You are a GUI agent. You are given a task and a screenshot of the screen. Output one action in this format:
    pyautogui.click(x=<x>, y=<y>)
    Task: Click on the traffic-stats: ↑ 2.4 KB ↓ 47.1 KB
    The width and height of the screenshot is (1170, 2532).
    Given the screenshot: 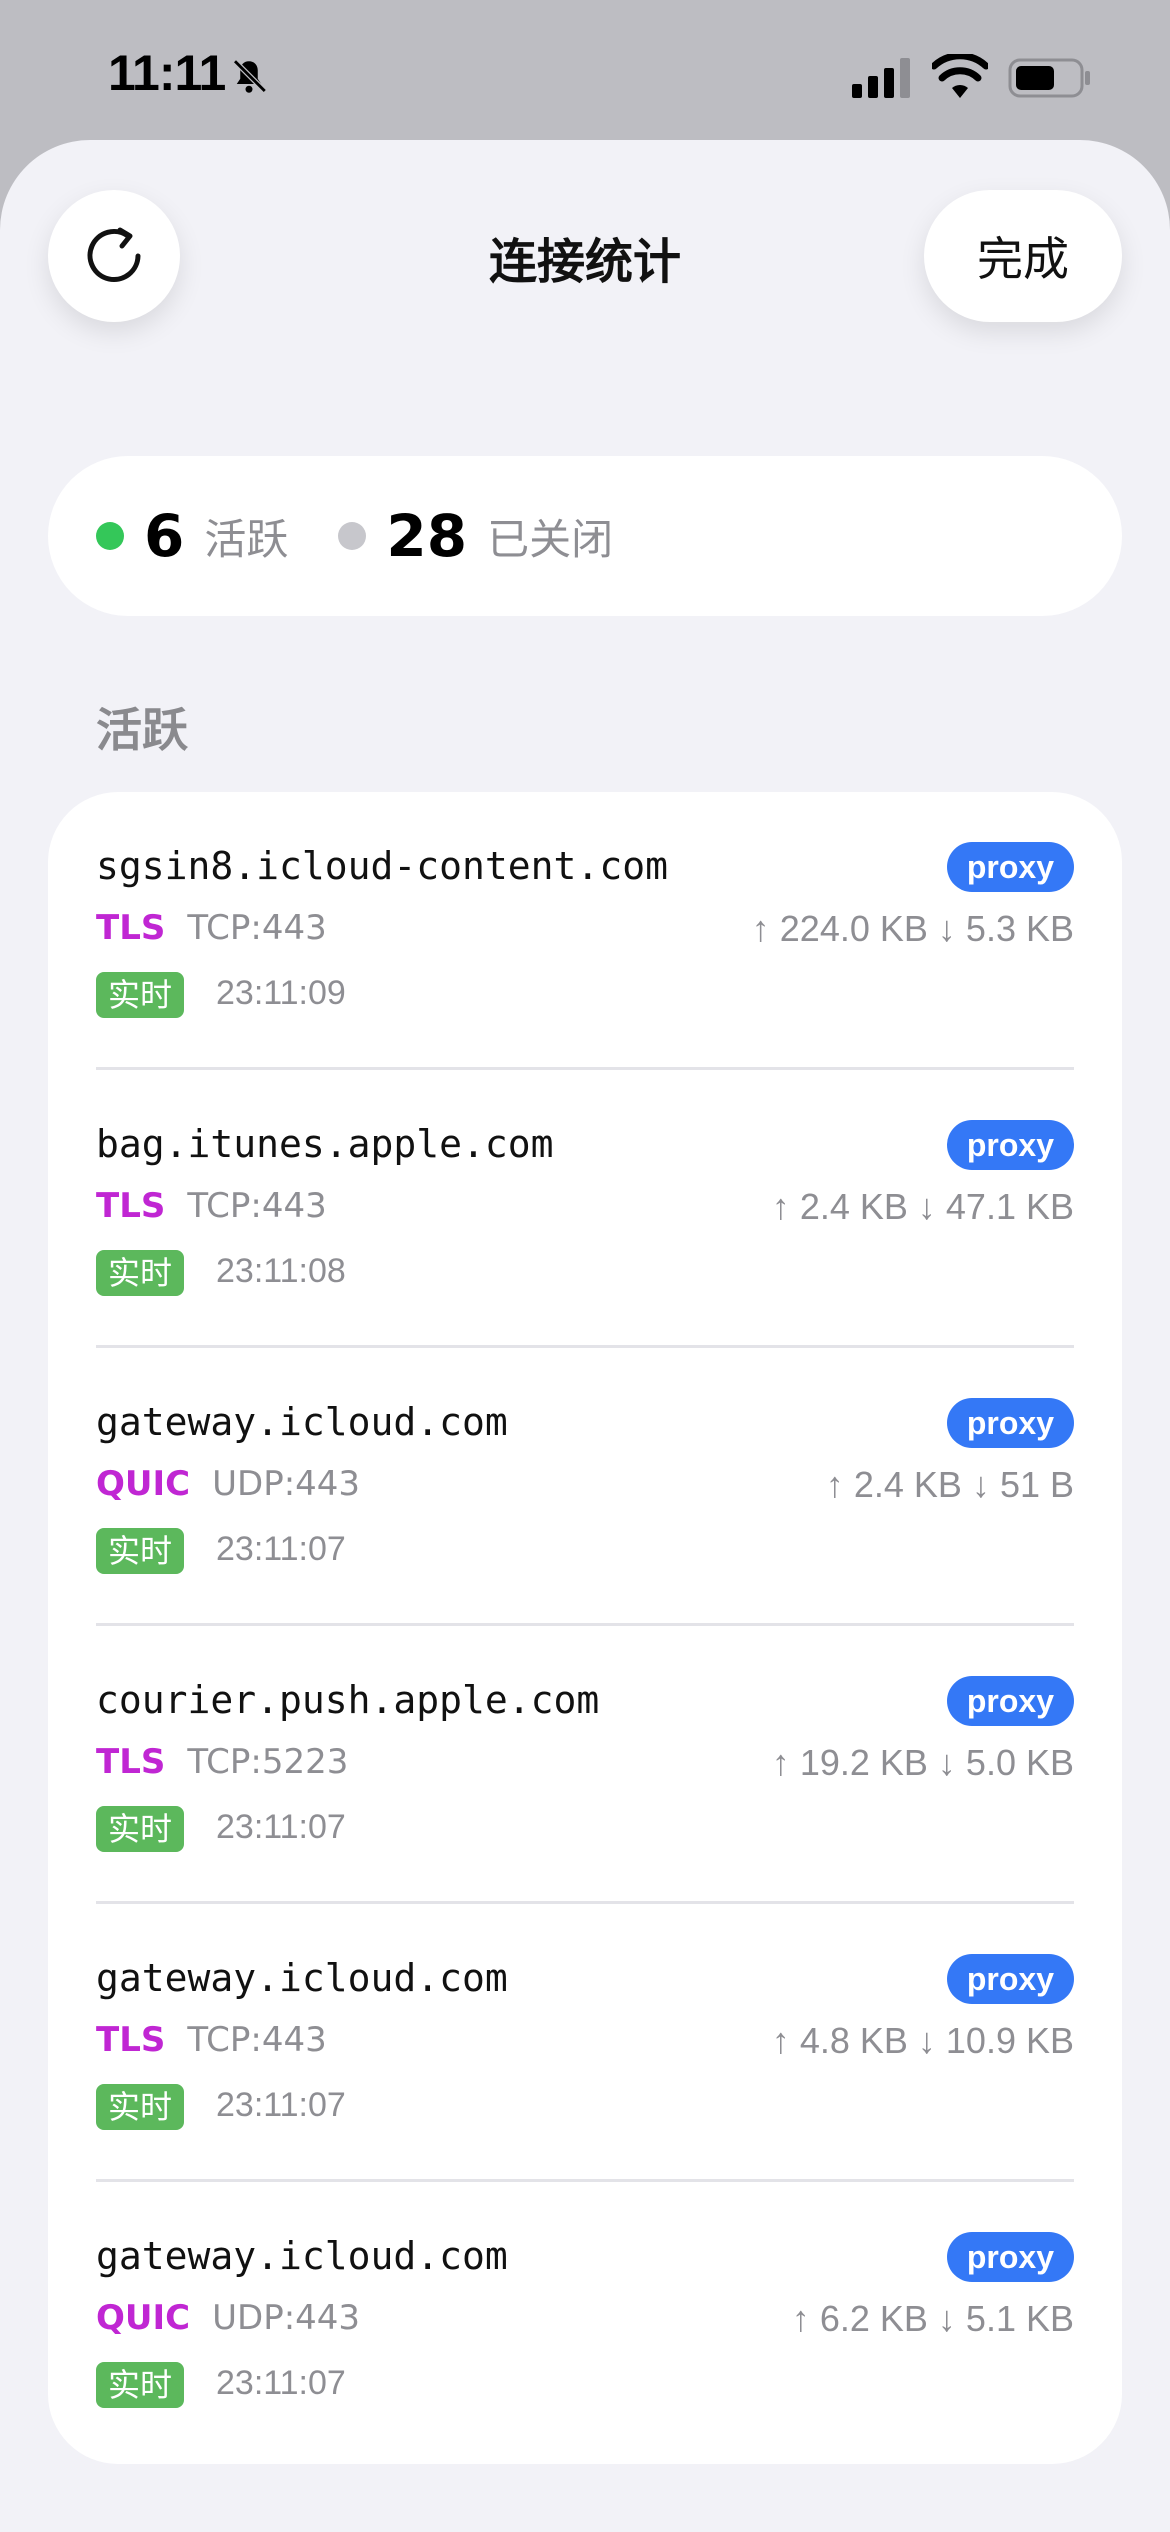 What is the action you would take?
    pyautogui.click(x=923, y=1207)
    